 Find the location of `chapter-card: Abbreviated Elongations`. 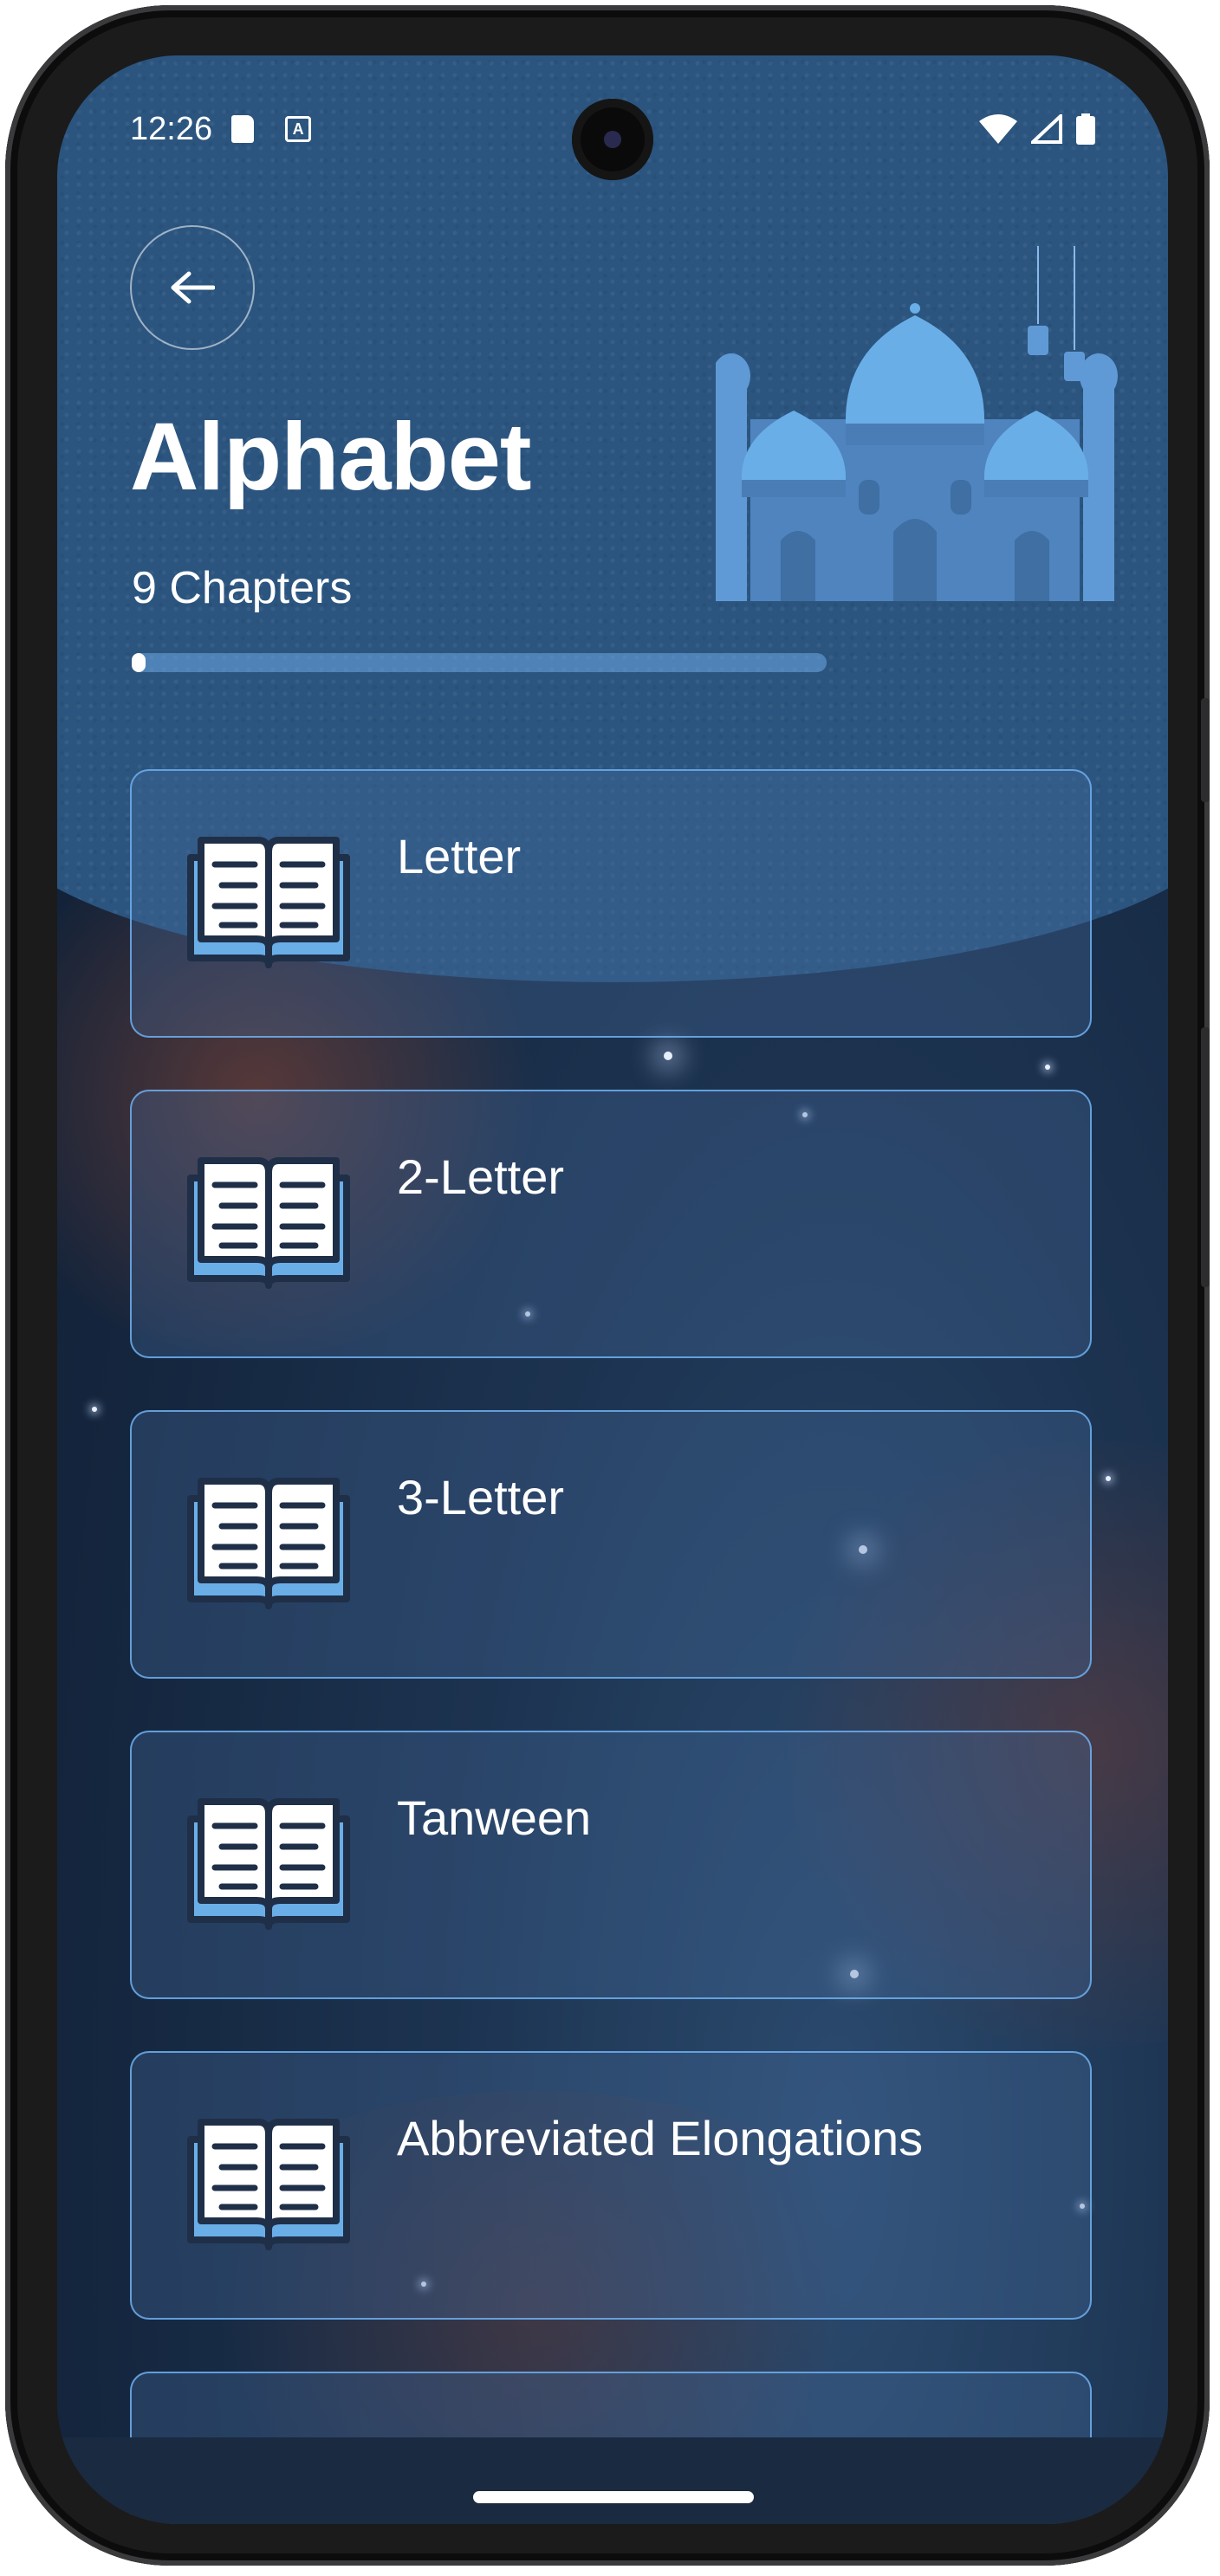

chapter-card: Abbreviated Elongations is located at coordinates (611, 2185).